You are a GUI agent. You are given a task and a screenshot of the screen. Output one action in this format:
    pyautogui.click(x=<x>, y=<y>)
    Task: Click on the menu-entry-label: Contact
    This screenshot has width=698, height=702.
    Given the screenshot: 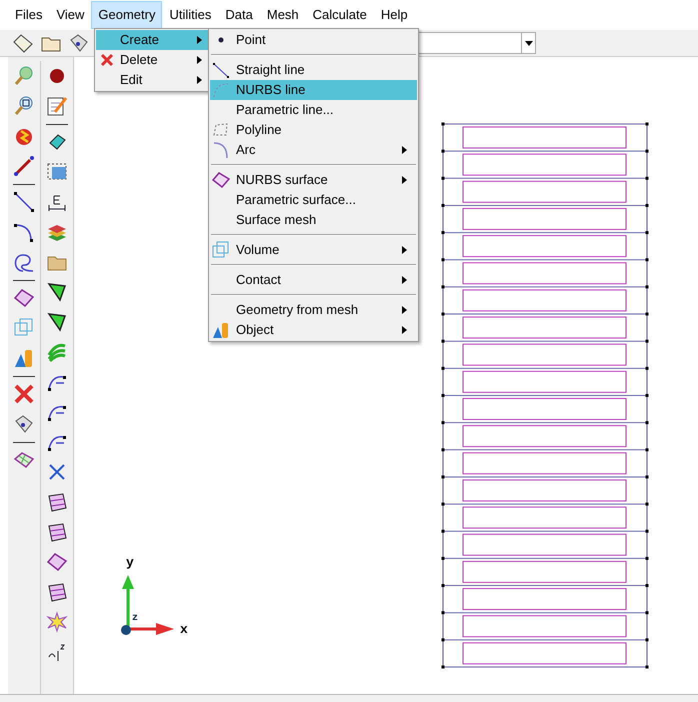 What is the action you would take?
    pyautogui.click(x=259, y=280)
    